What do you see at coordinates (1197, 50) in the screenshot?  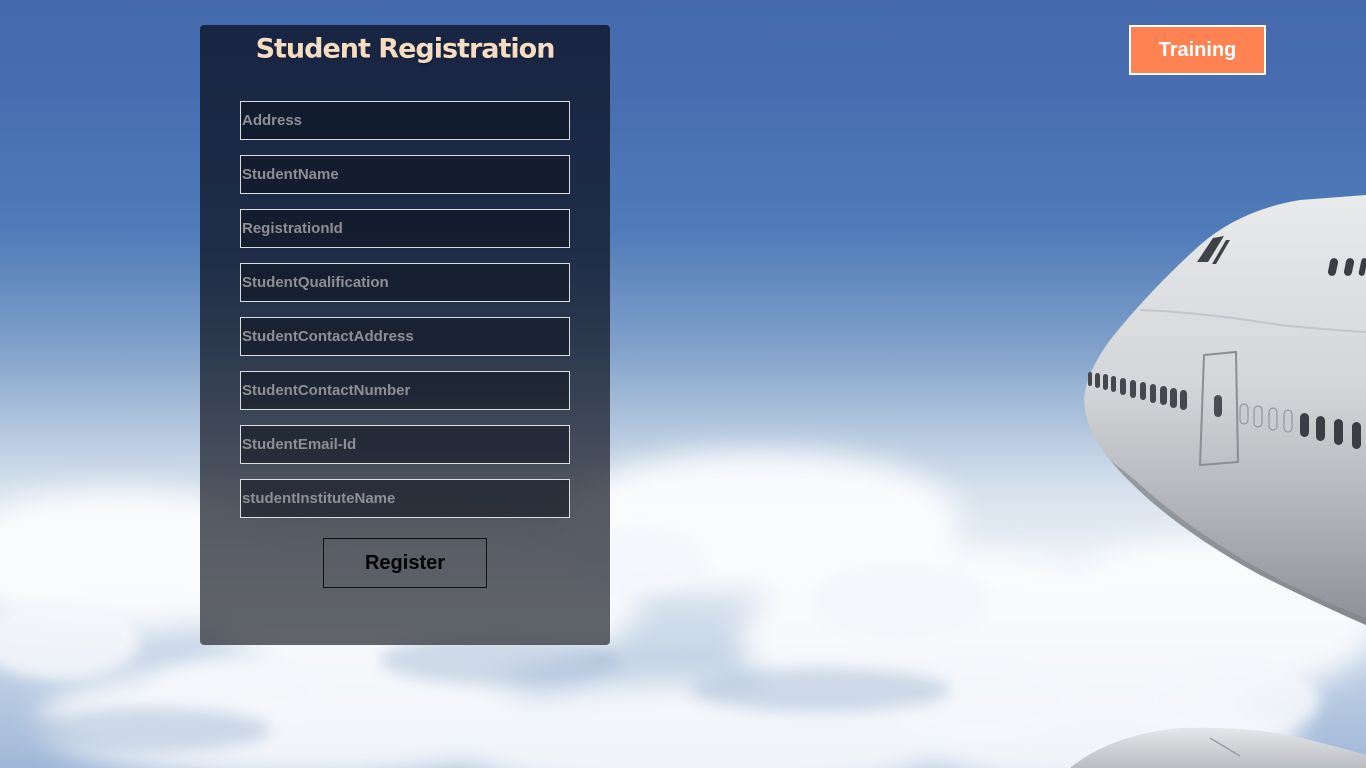 I see `training-button: Training` at bounding box center [1197, 50].